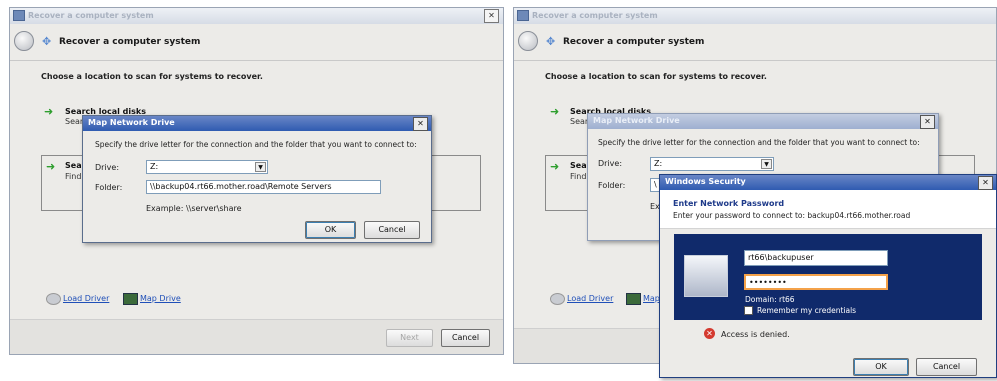 The width and height of the screenshot is (997, 381). Describe the element at coordinates (770, 299) in the screenshot. I see `domain-label: Domain: rt66` at that location.